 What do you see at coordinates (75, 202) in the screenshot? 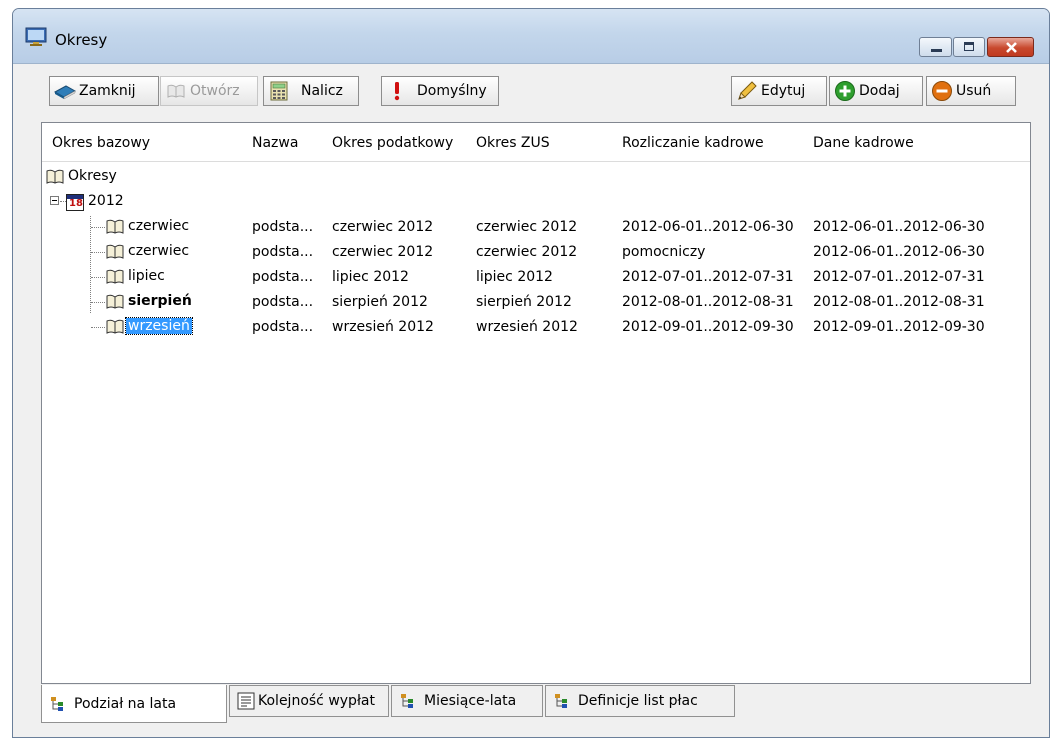
I see `calendar-icon: 18` at bounding box center [75, 202].